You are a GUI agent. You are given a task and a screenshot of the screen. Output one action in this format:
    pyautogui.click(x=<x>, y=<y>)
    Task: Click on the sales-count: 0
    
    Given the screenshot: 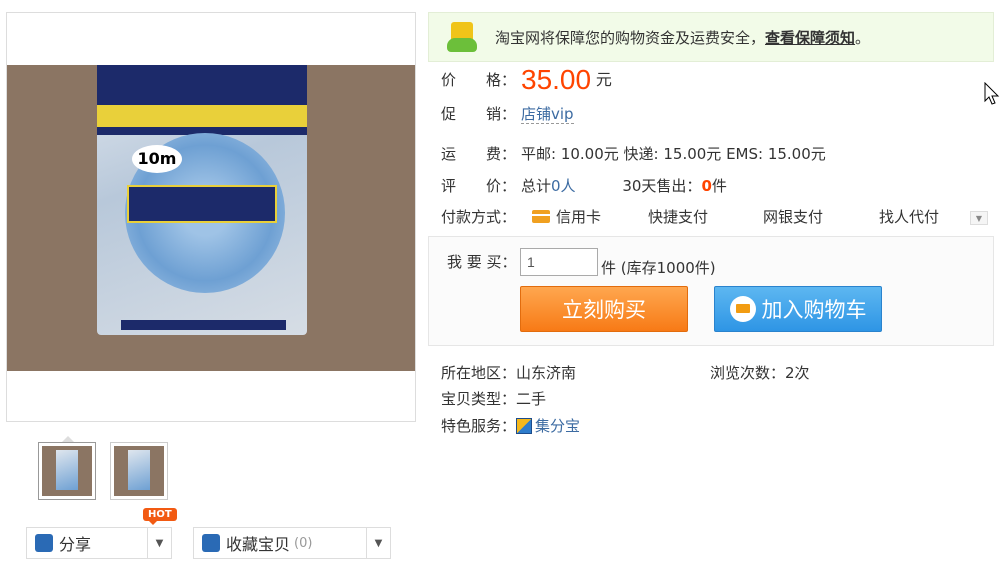 What is the action you would take?
    pyautogui.click(x=706, y=186)
    